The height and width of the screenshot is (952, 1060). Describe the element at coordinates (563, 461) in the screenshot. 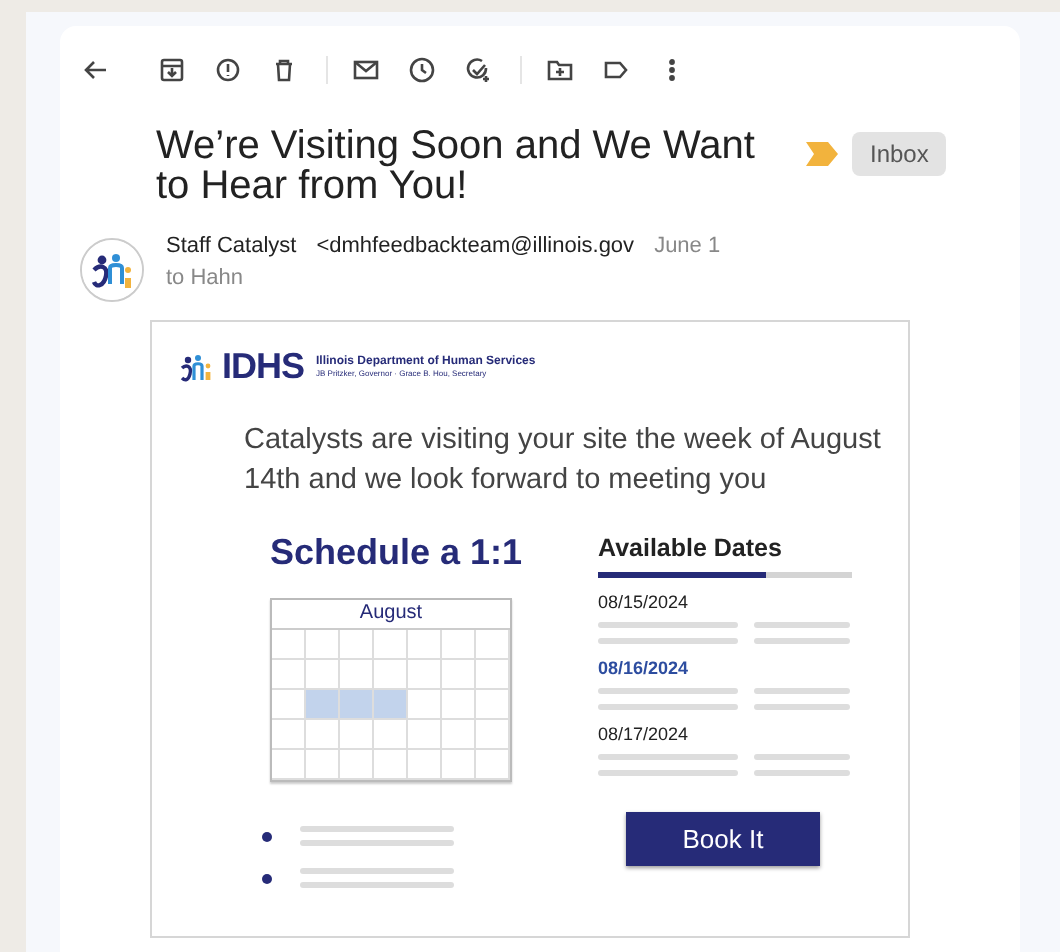

I see `intro-text: Catalysts are visiting your site the week of August 14th and we look forward to meeting you` at that location.